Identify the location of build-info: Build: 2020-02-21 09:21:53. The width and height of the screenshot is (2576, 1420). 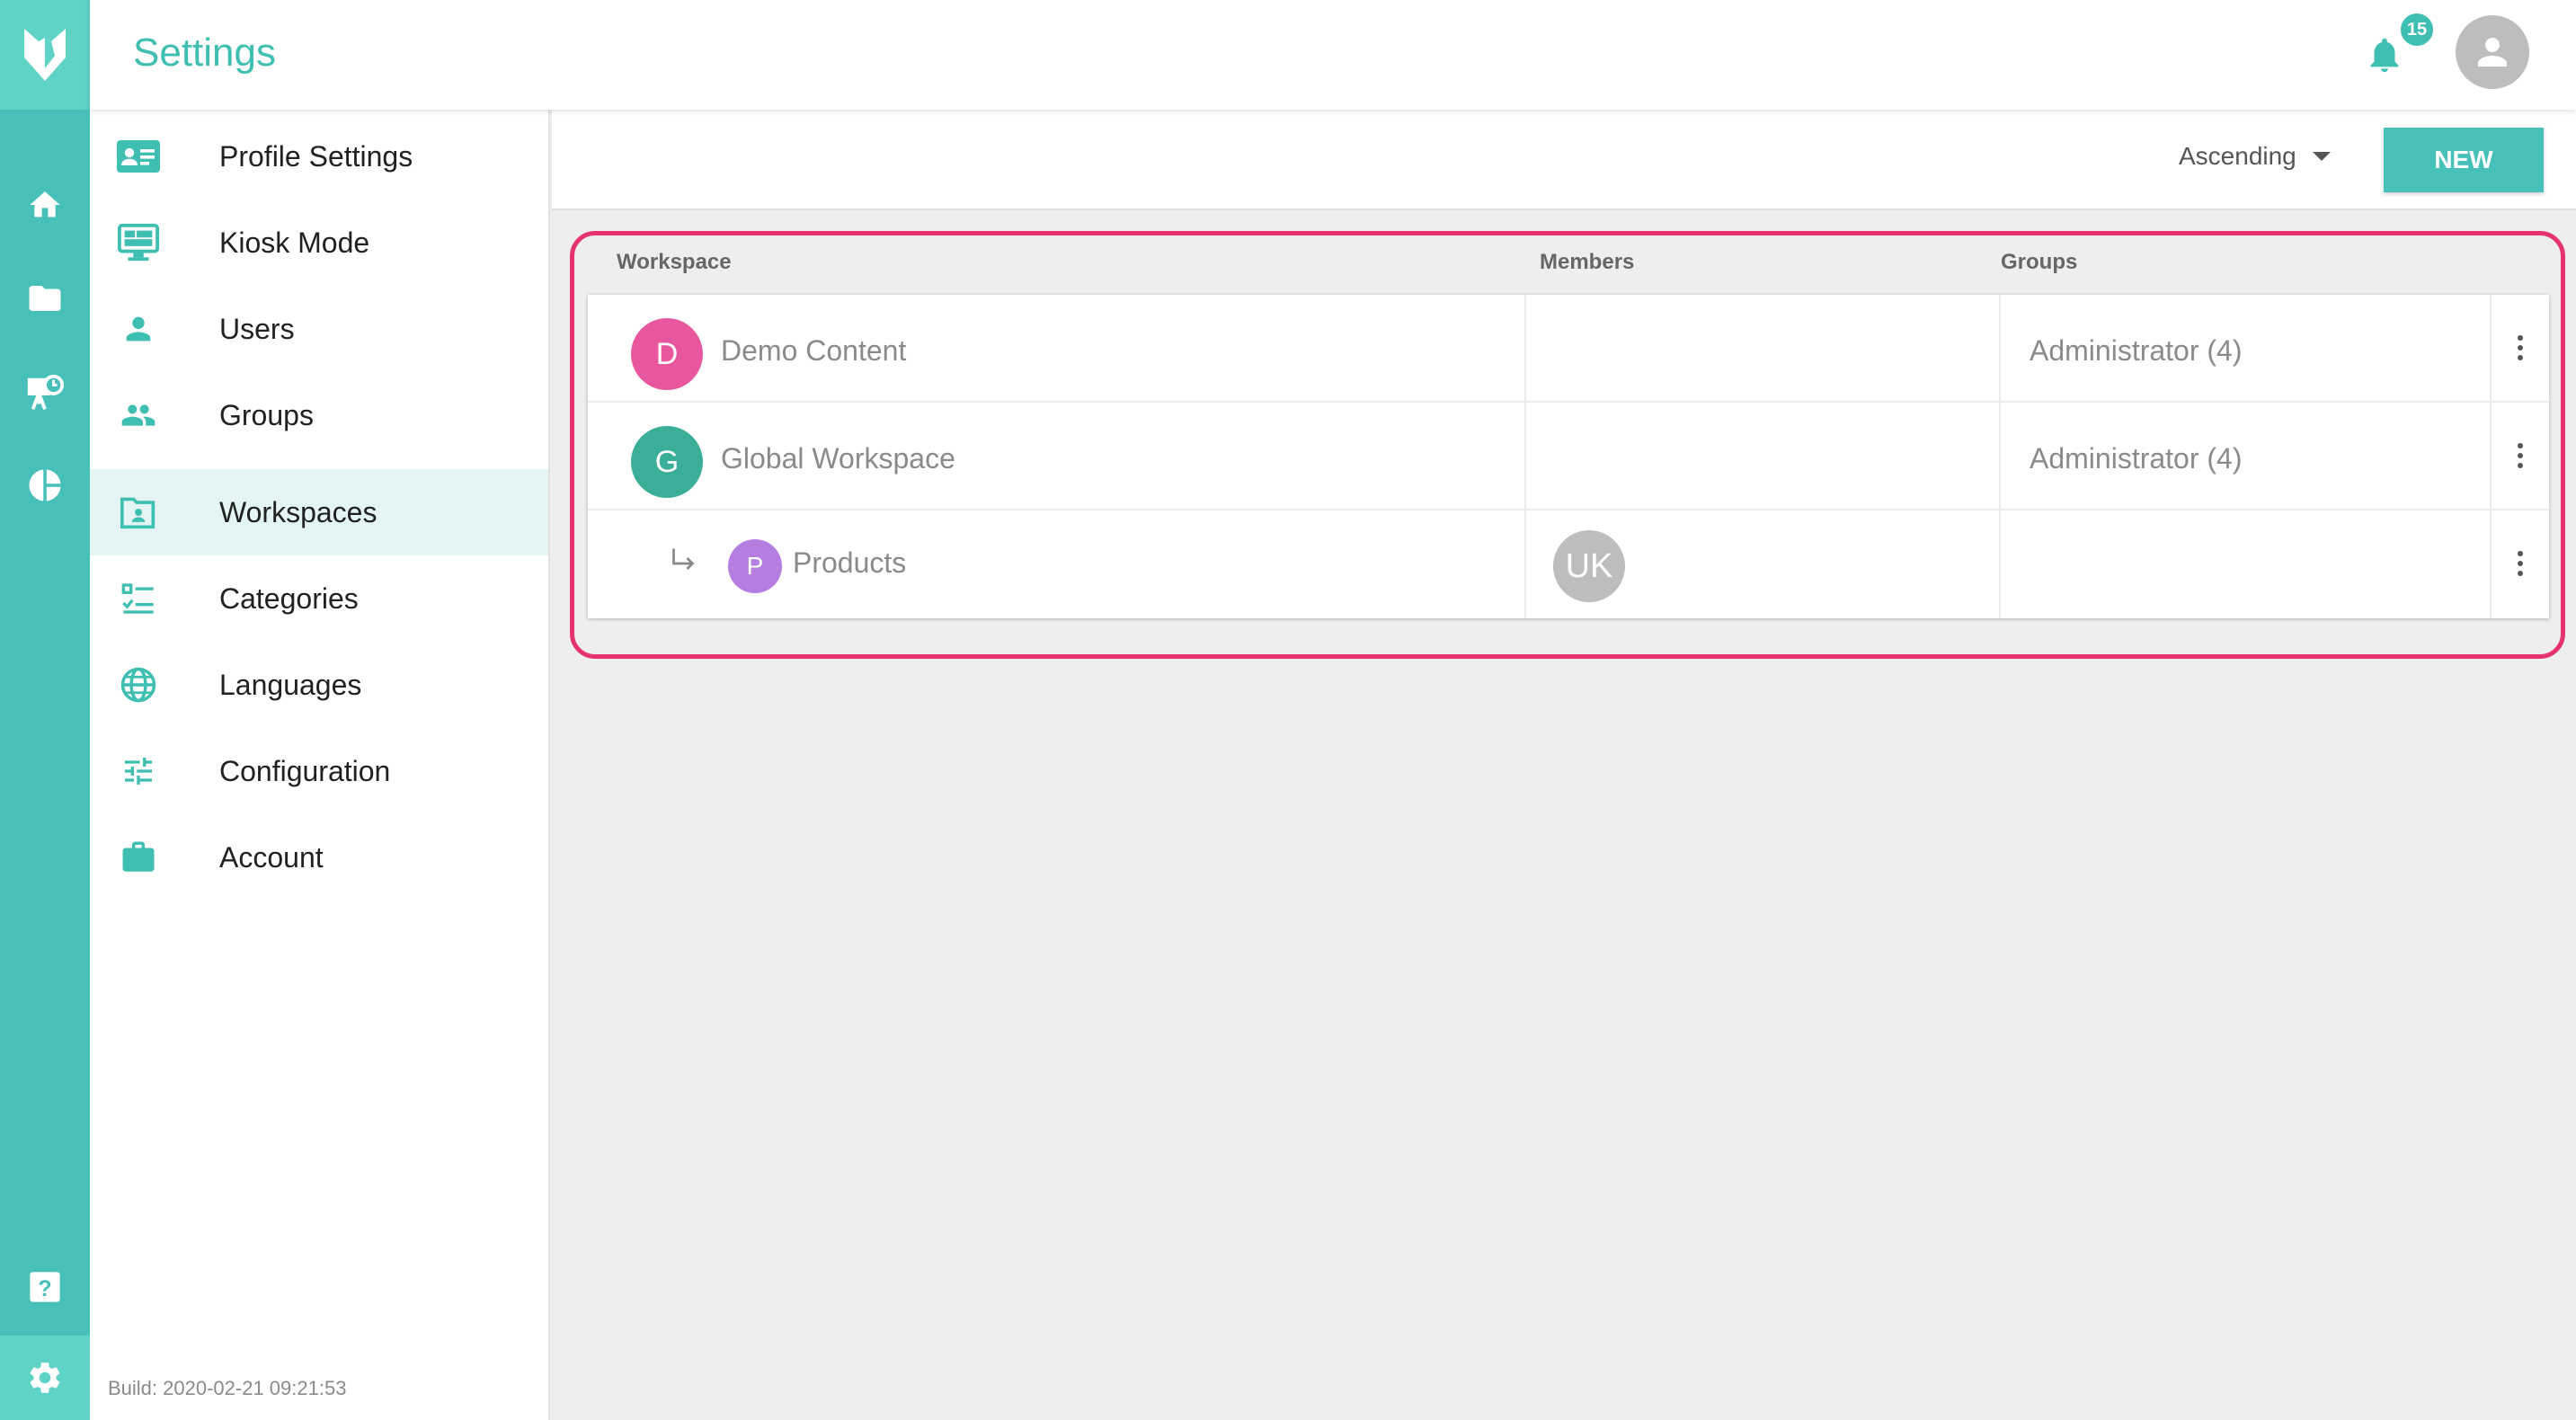
(227, 1388).